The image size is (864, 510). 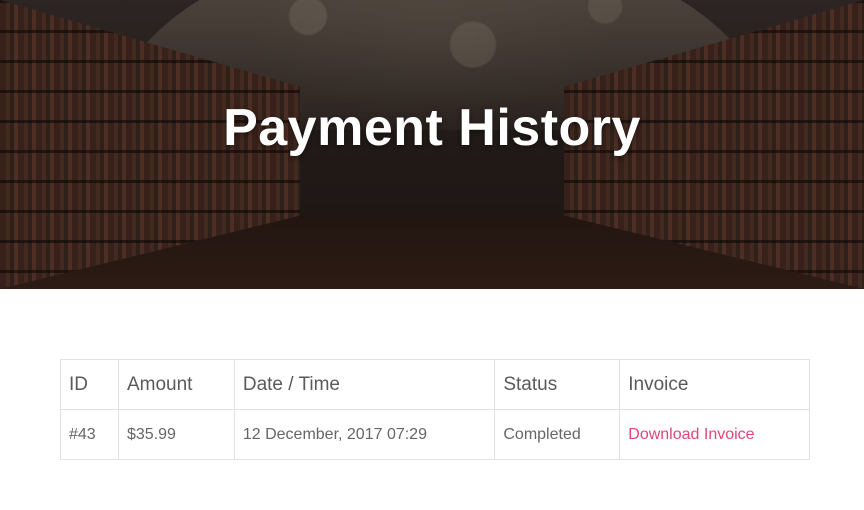 I want to click on column-header-datetime: Date / Time, so click(x=364, y=384).